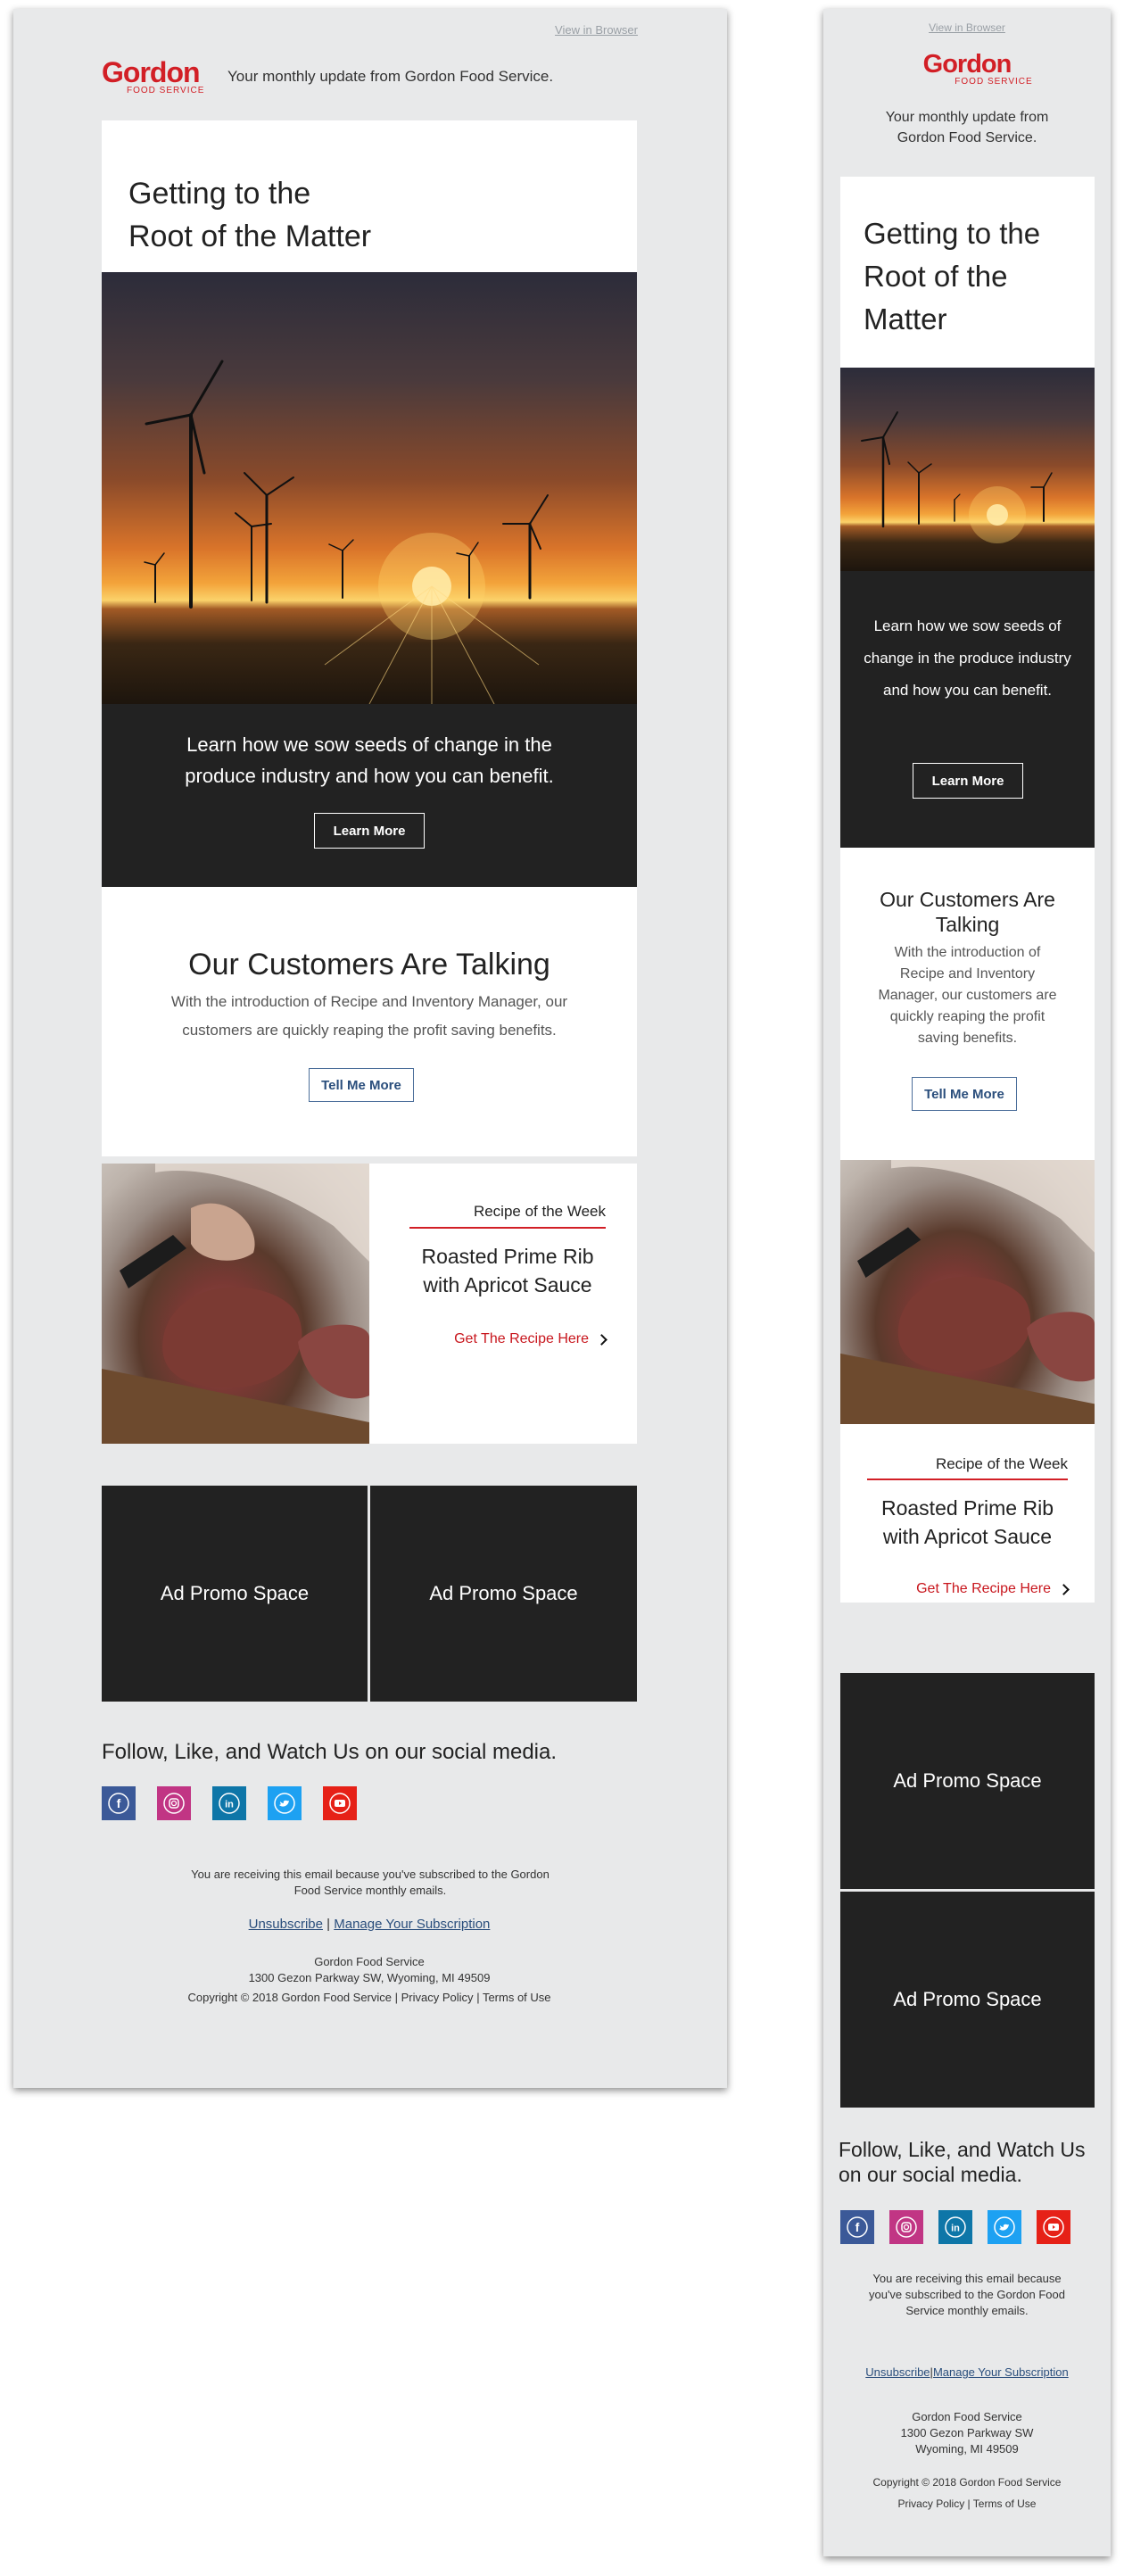  What do you see at coordinates (250, 215) in the screenshot?
I see `hero-title: Getting to the Root of the Matter` at bounding box center [250, 215].